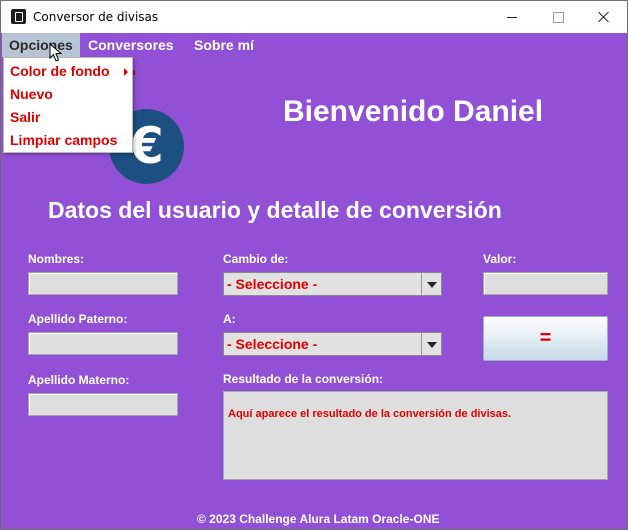 This screenshot has height=530, width=628. I want to click on title-bar: Conversor de divisas, so click(314, 17).